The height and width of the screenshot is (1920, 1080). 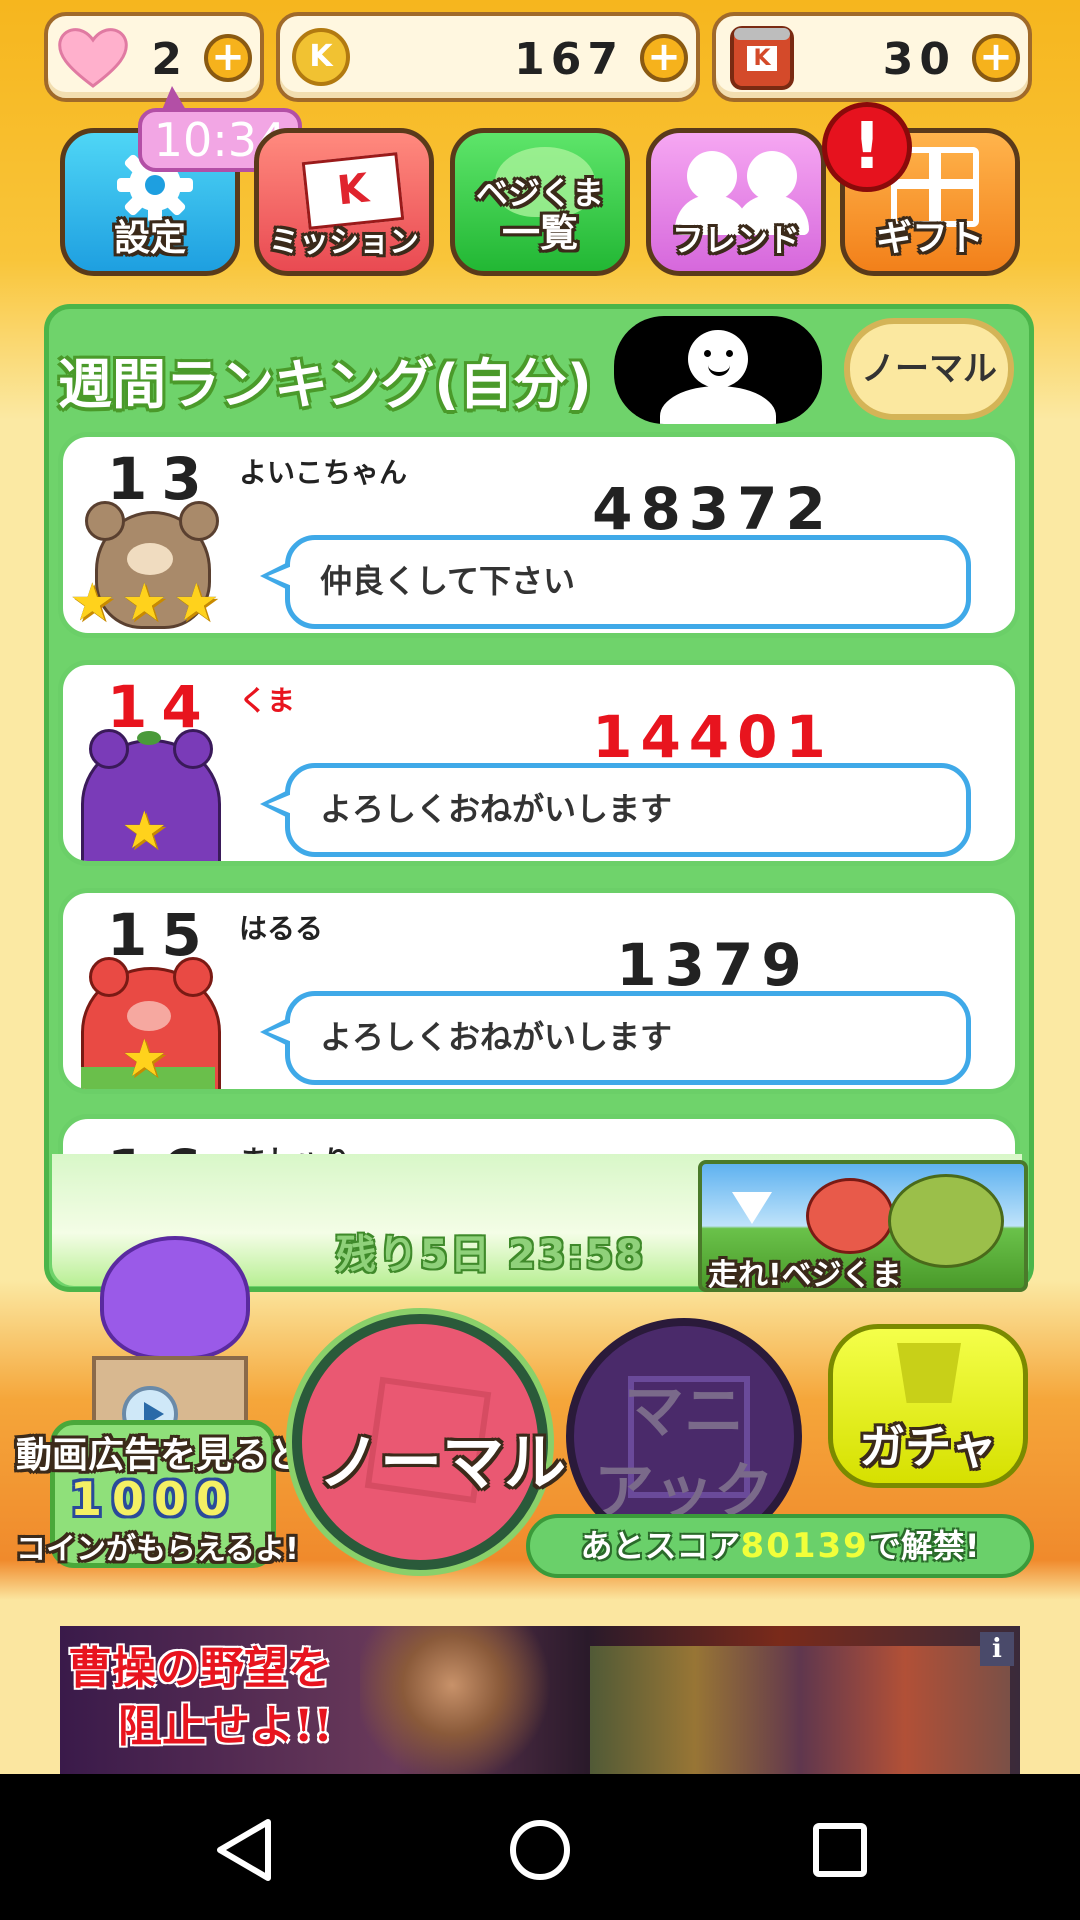 I want to click on message-bubble: 仲良くして下さい, so click(x=615, y=582).